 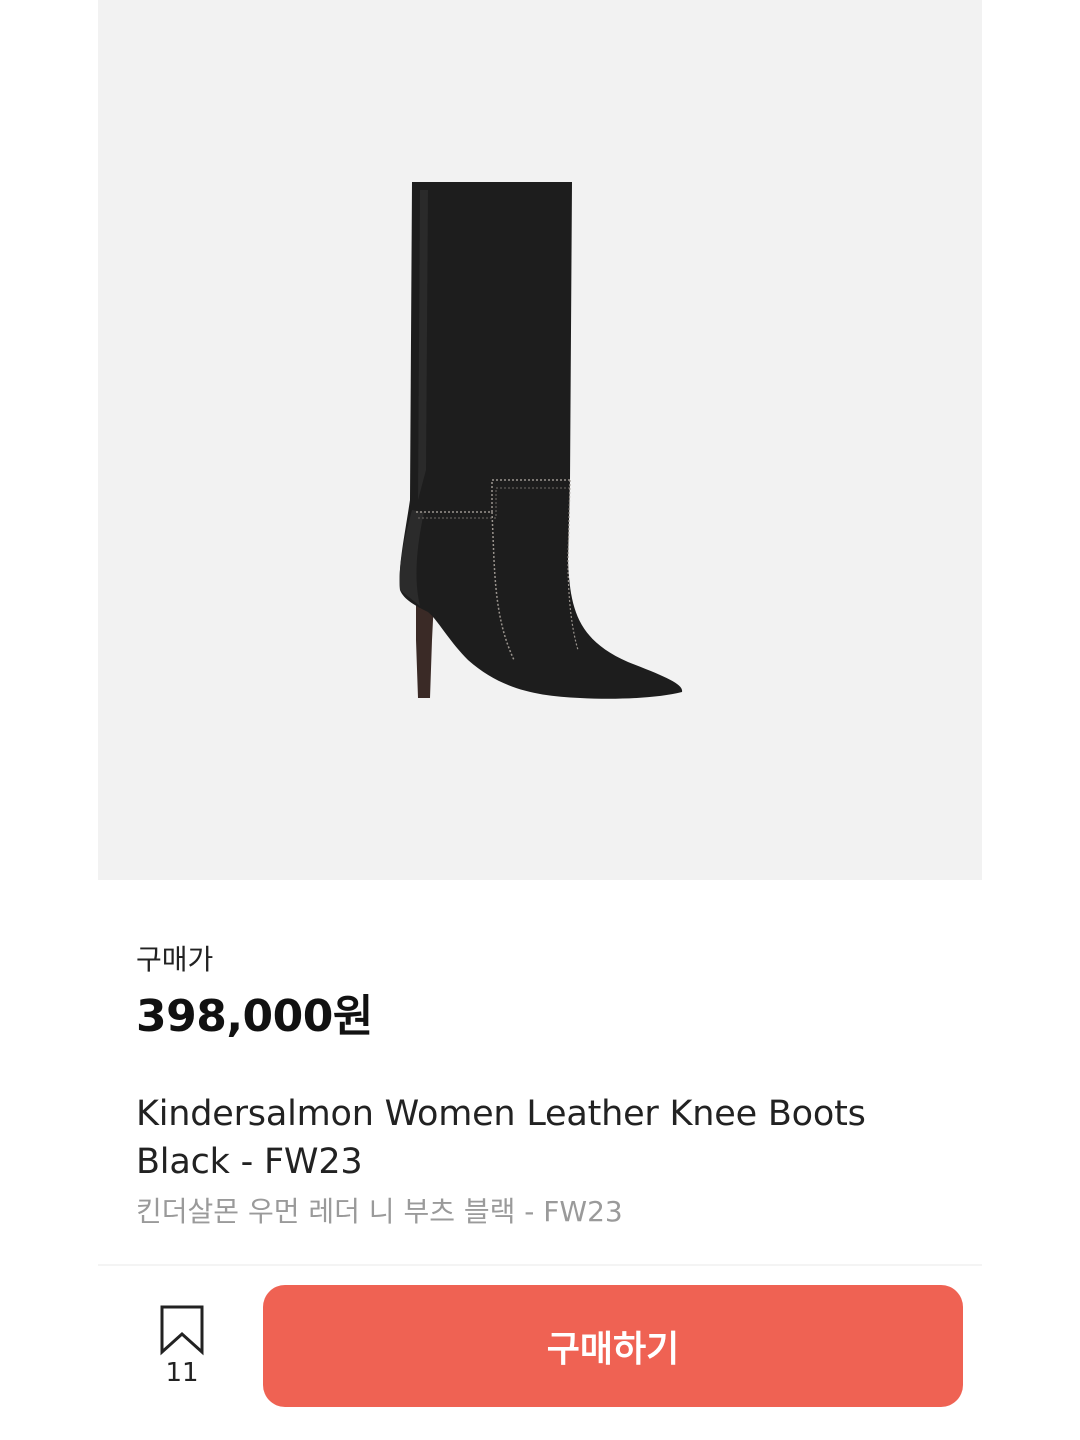 I want to click on buy-button: 구매하기, so click(x=613, y=1346).